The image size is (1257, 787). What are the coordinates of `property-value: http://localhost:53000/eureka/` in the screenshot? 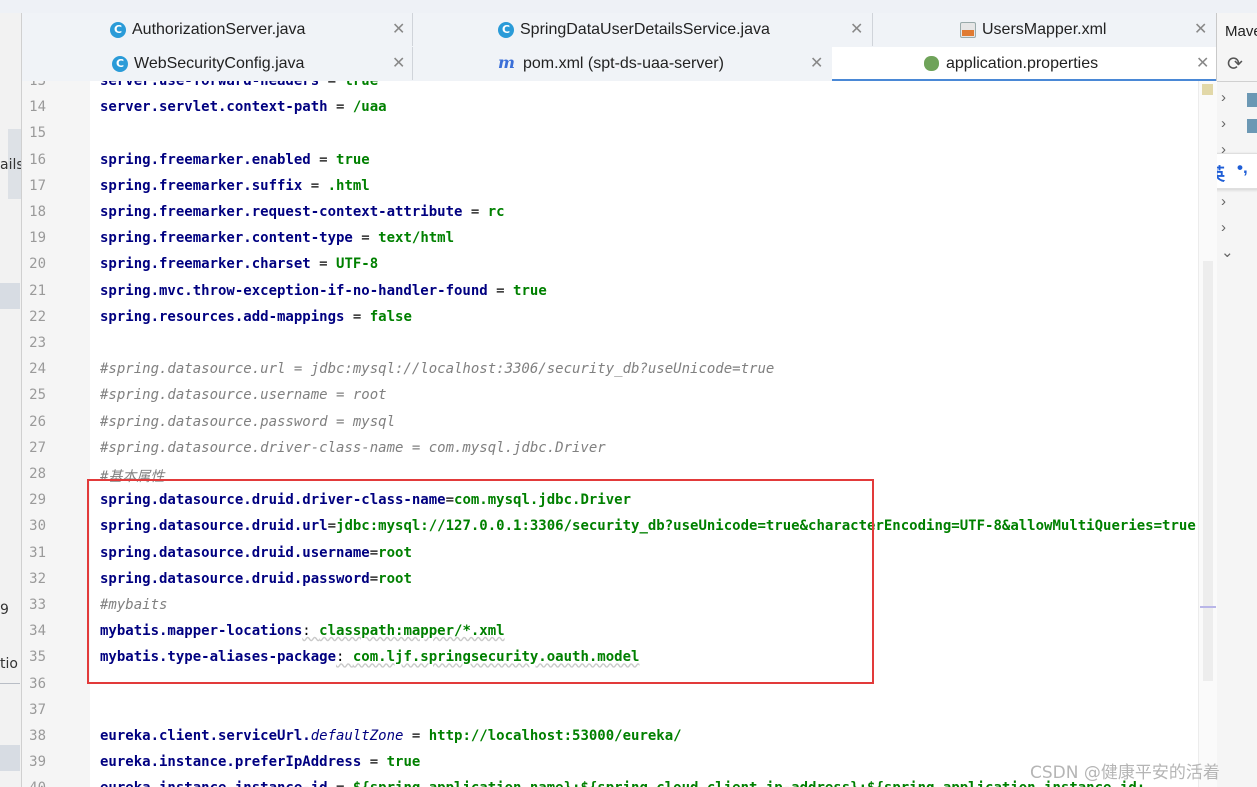 It's located at (555, 736).